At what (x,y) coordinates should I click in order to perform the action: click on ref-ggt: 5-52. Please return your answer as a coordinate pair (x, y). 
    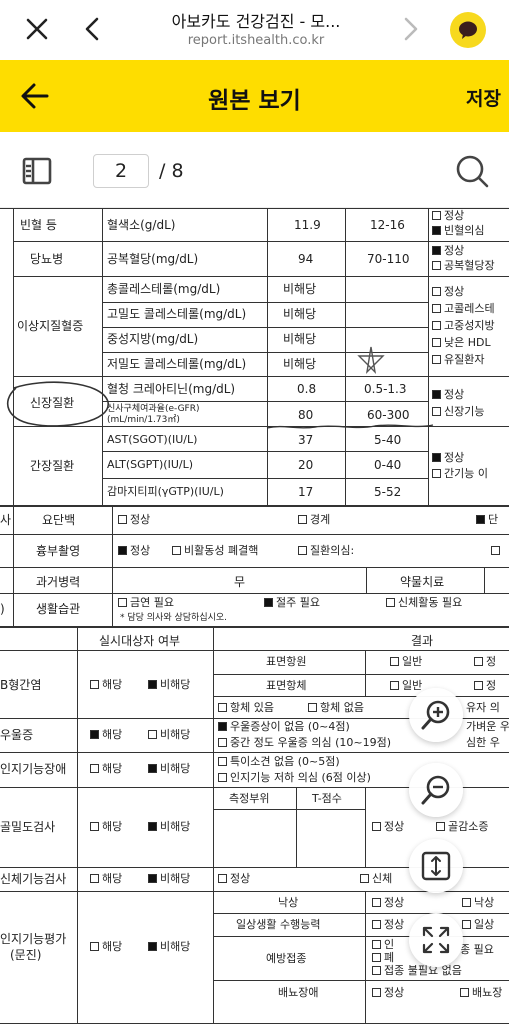
    Looking at the image, I should click on (388, 492).